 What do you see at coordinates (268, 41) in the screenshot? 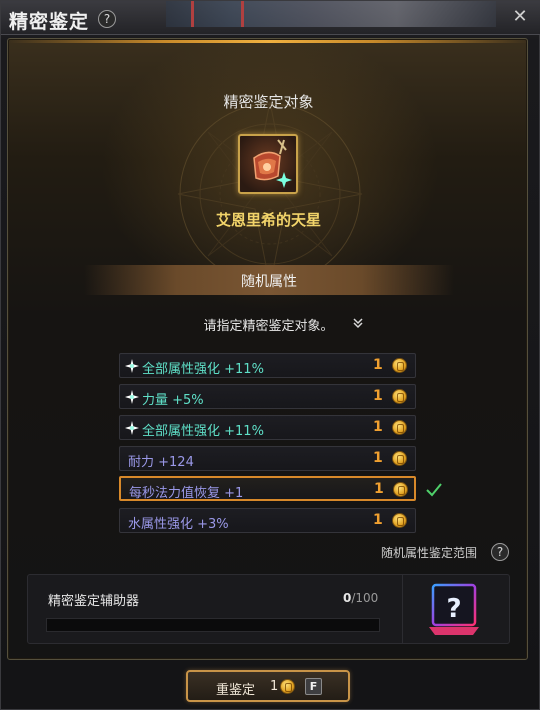
I see `panel-top-glow` at bounding box center [268, 41].